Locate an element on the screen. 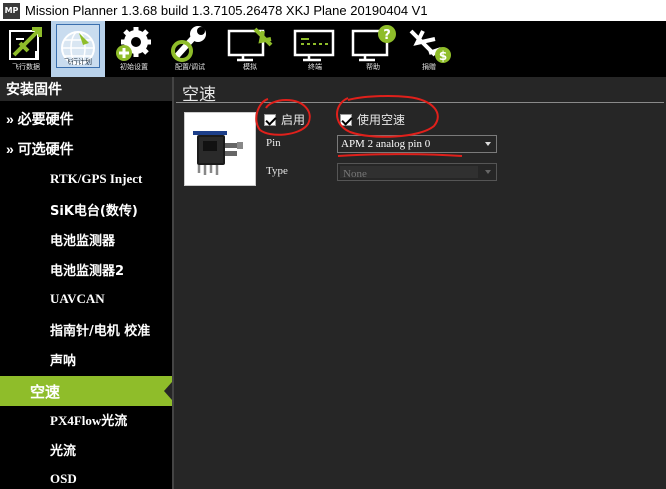 The height and width of the screenshot is (489, 666). sidebar-item-install-firmware: 安装固件 is located at coordinates (86, 89).